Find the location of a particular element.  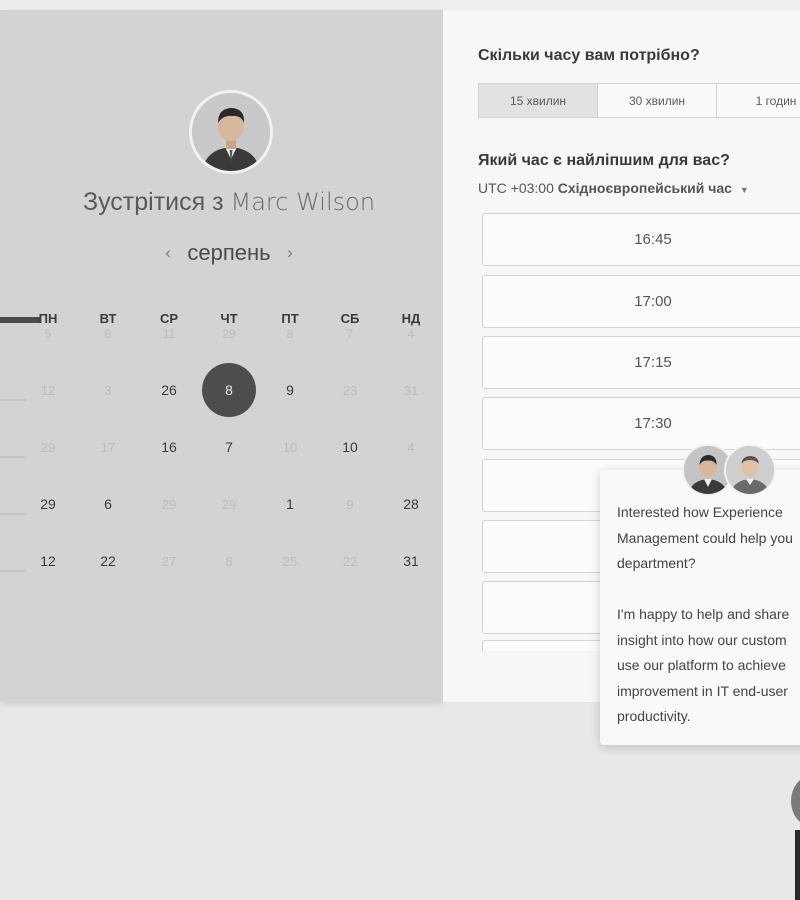

calendar-day-available: 26 is located at coordinates (169, 390).